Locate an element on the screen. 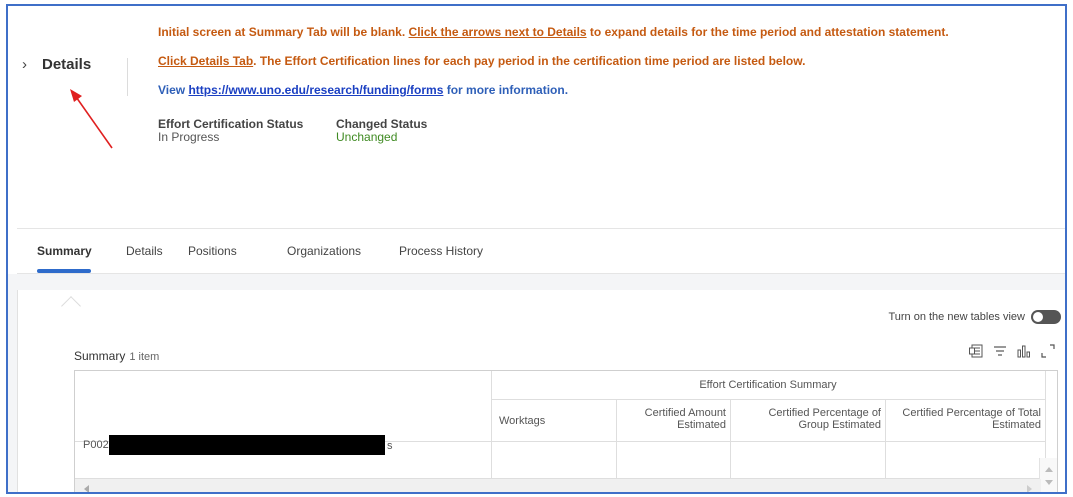  scroll-left-icon is located at coordinates (86, 489).